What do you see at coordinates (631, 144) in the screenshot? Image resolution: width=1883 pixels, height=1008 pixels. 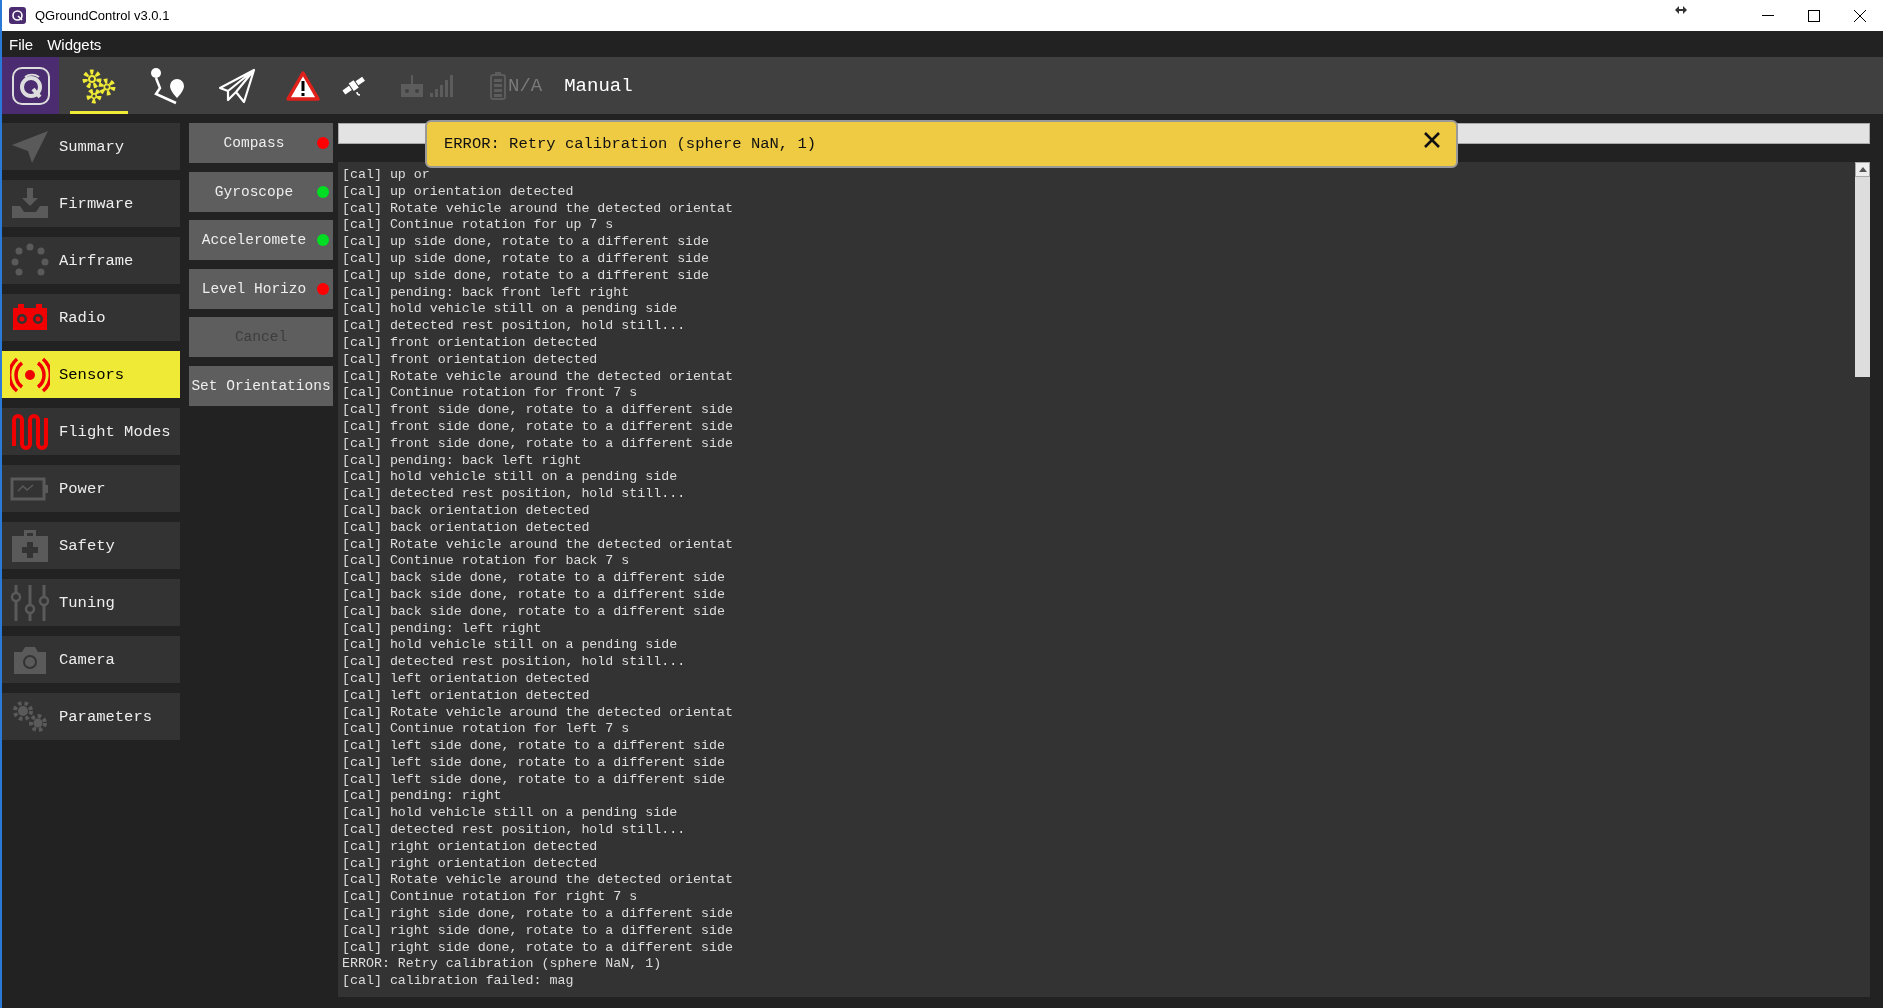 I see `error-message: ERROR: Retry calibration (sphere NaN, 1)` at bounding box center [631, 144].